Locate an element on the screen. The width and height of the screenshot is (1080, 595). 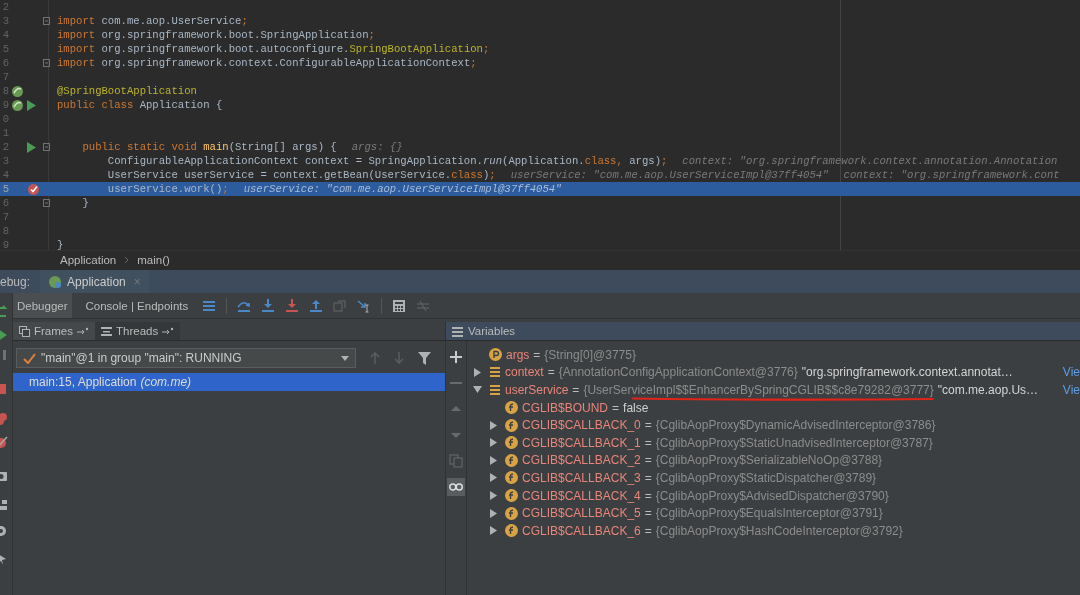
stack-frame: main:15, Application (com.me) is located at coordinates (229, 382).